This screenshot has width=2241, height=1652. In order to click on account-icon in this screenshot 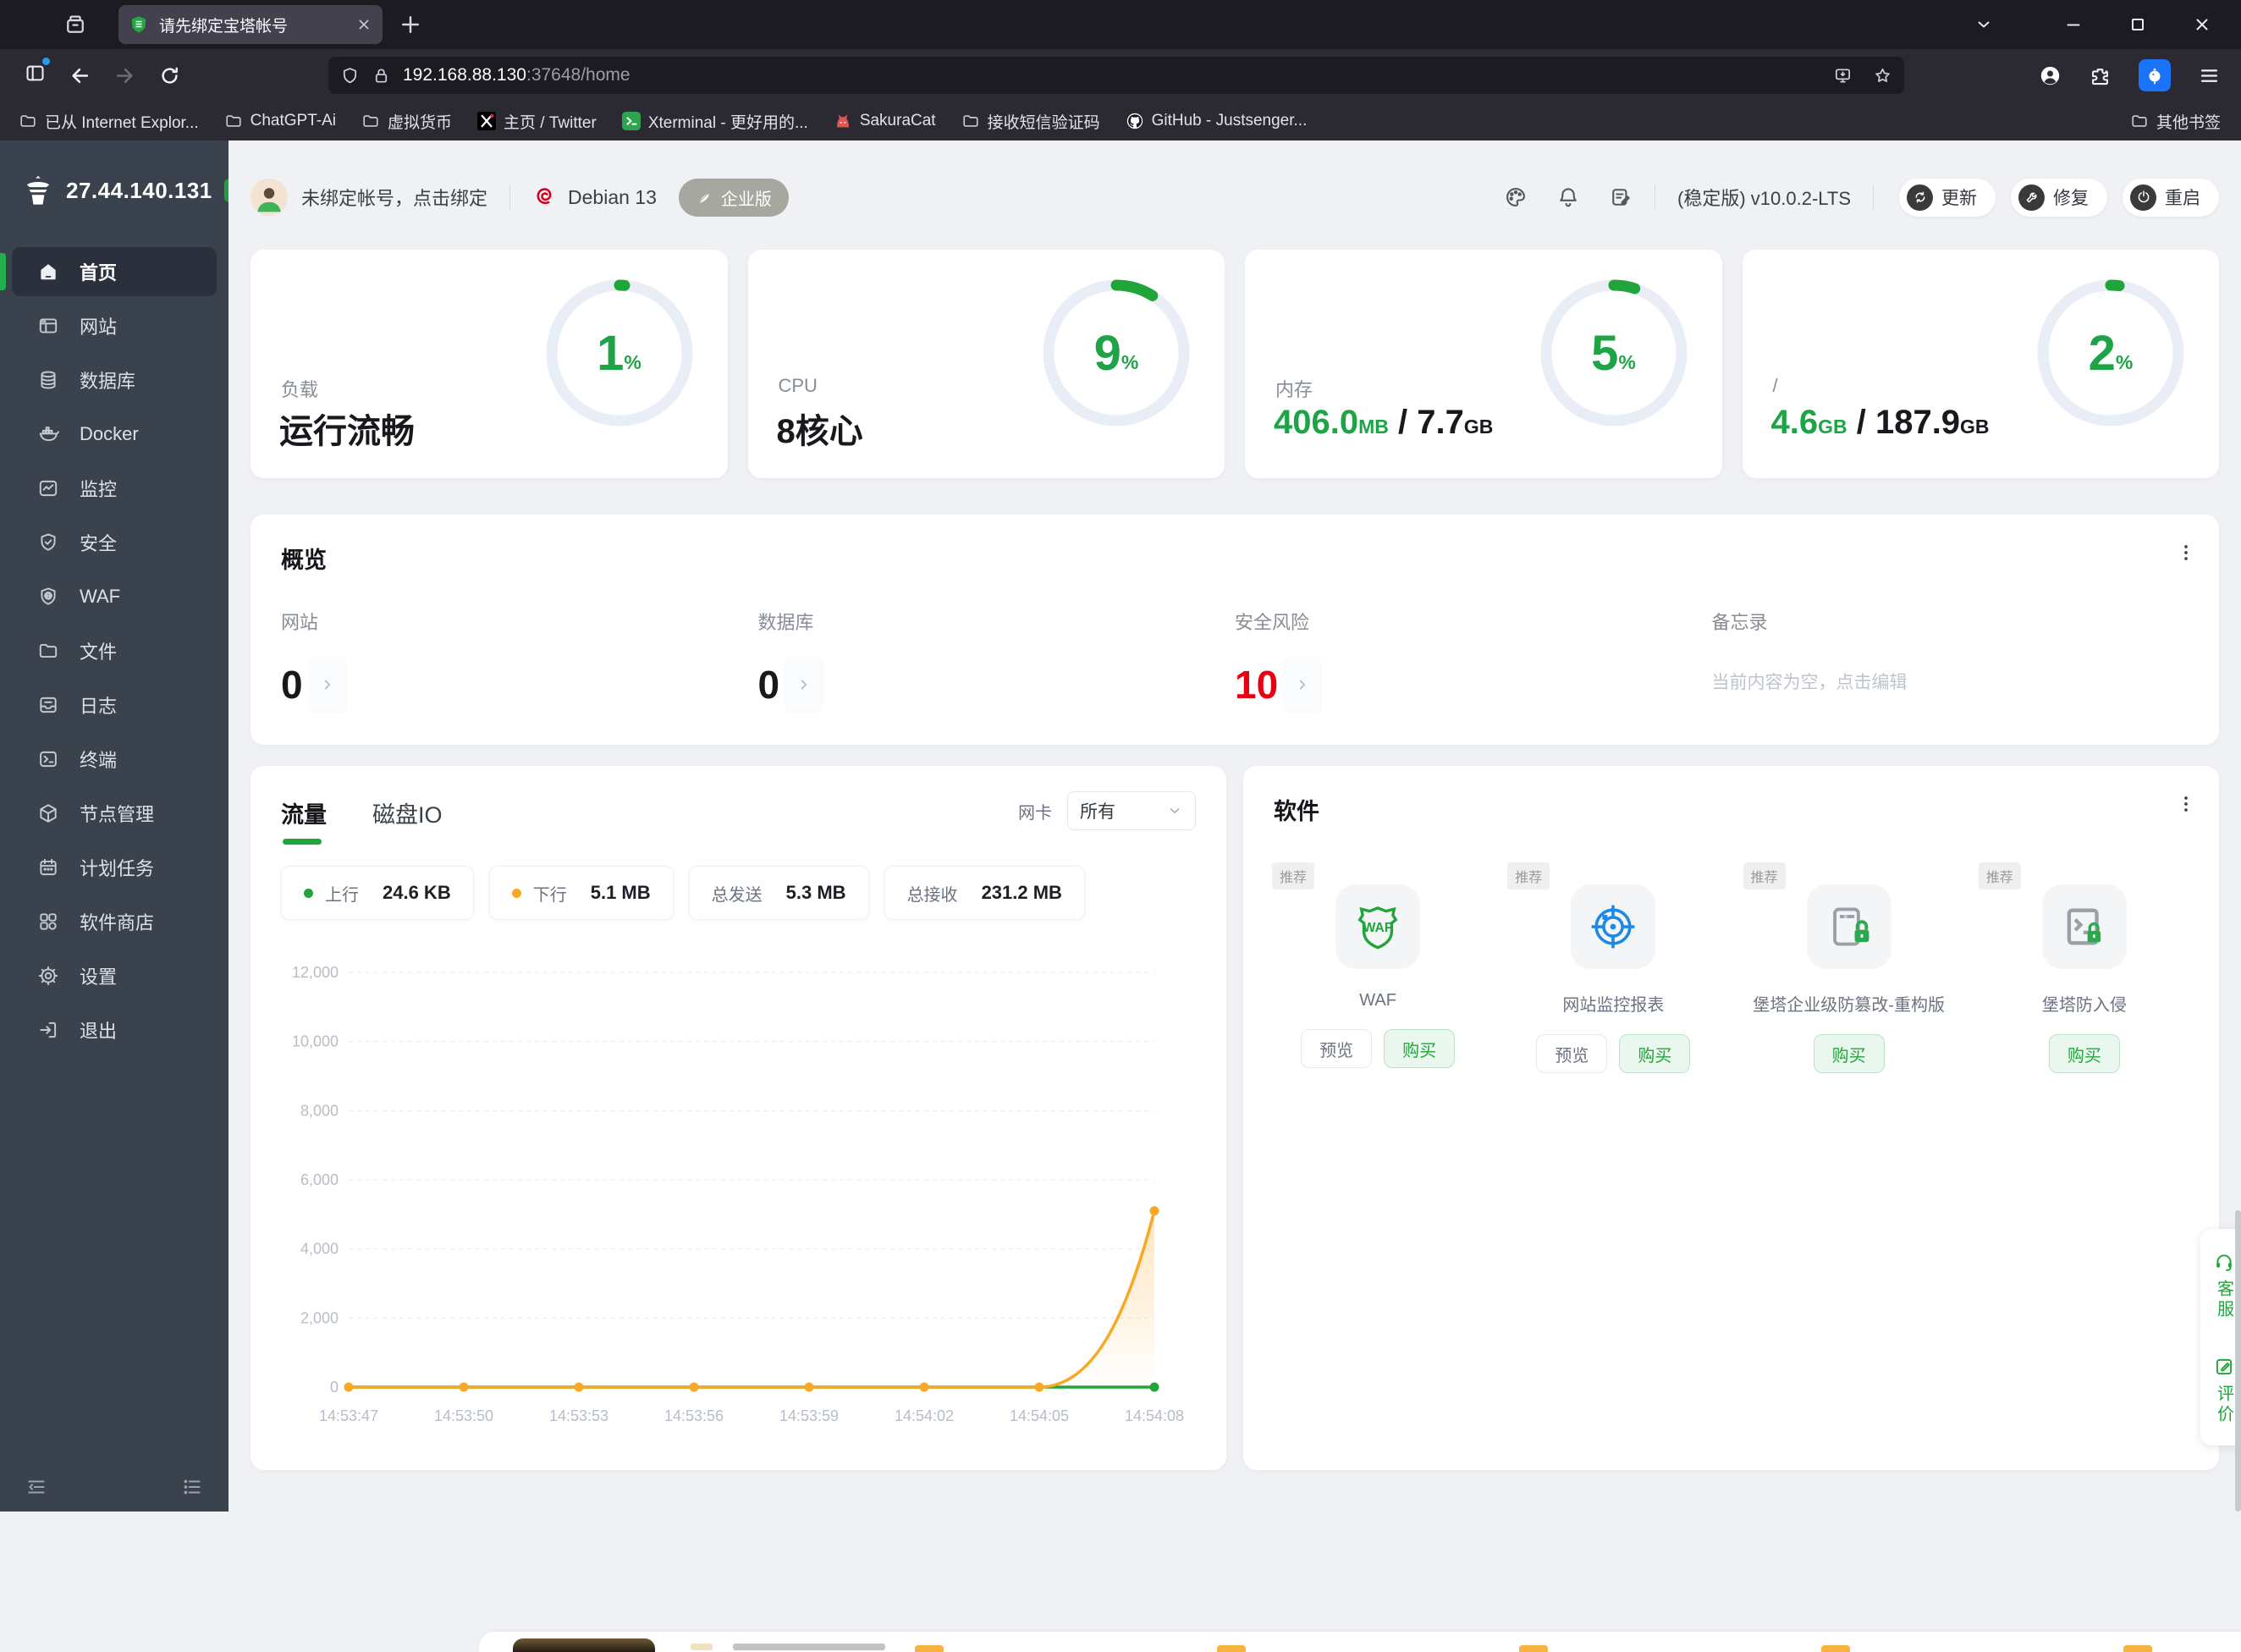, I will do `click(2050, 75)`.